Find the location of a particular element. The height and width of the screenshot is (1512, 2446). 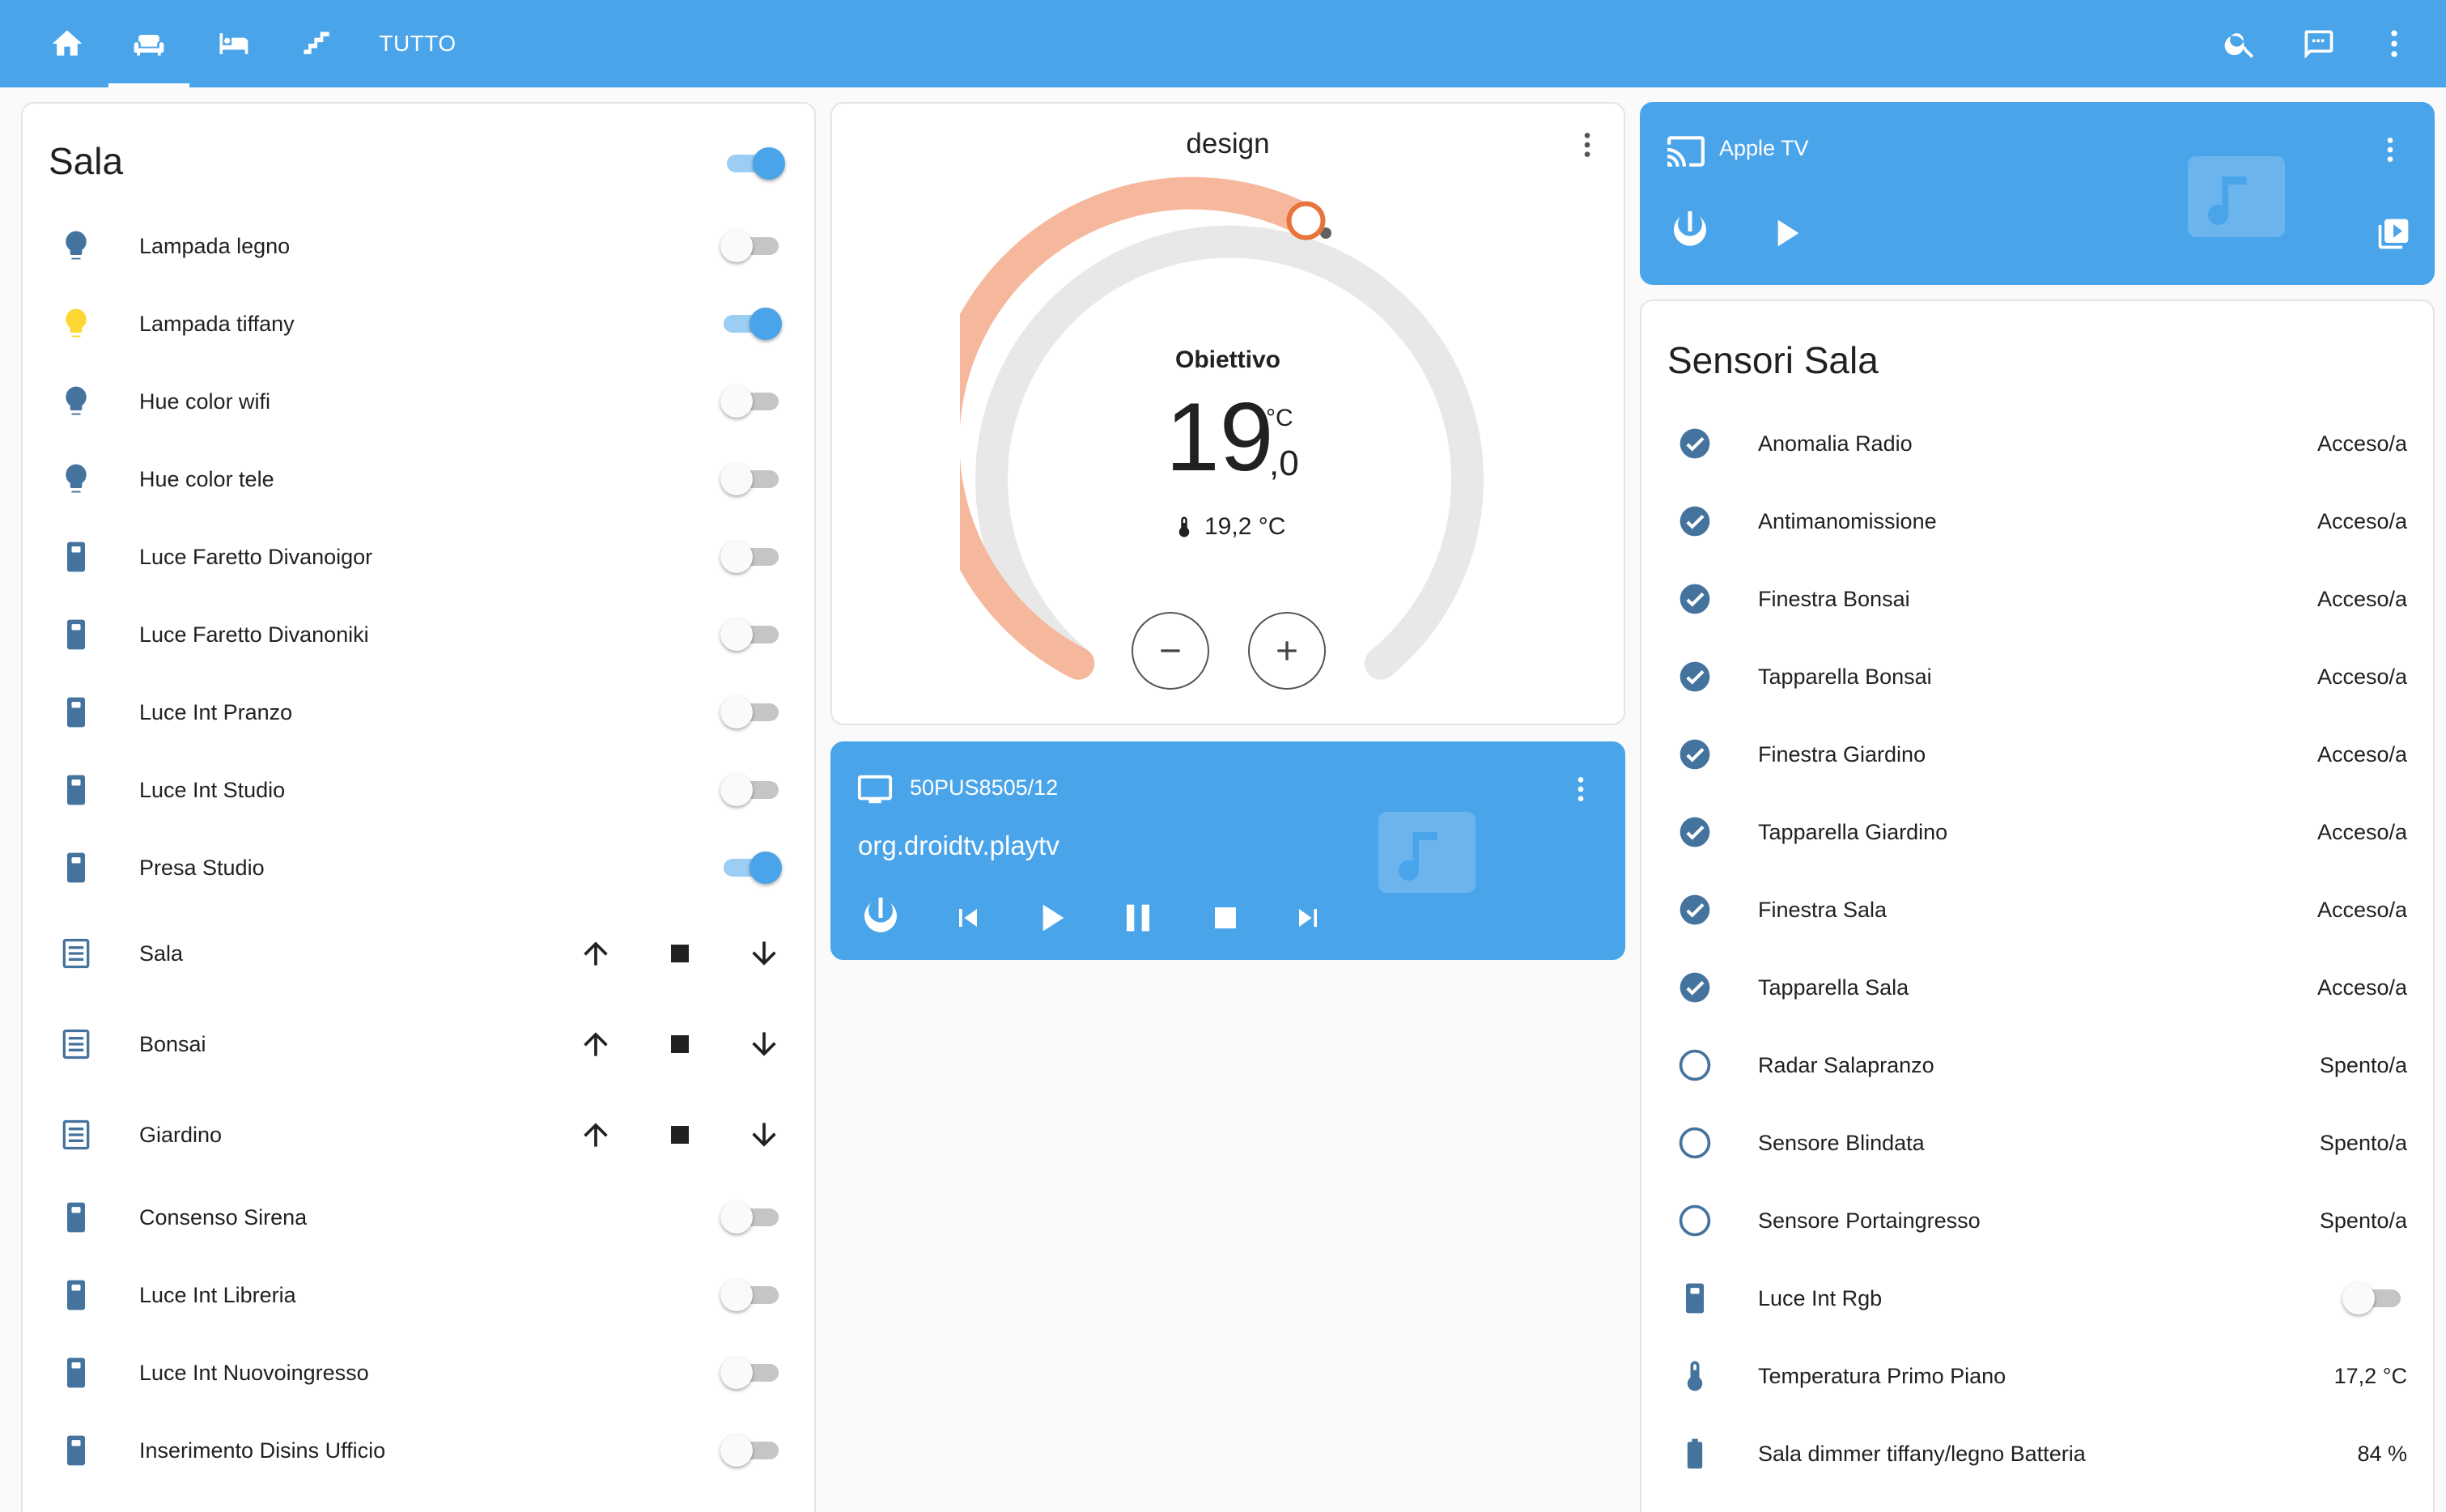

entity-row: Sala is located at coordinates (418, 953).